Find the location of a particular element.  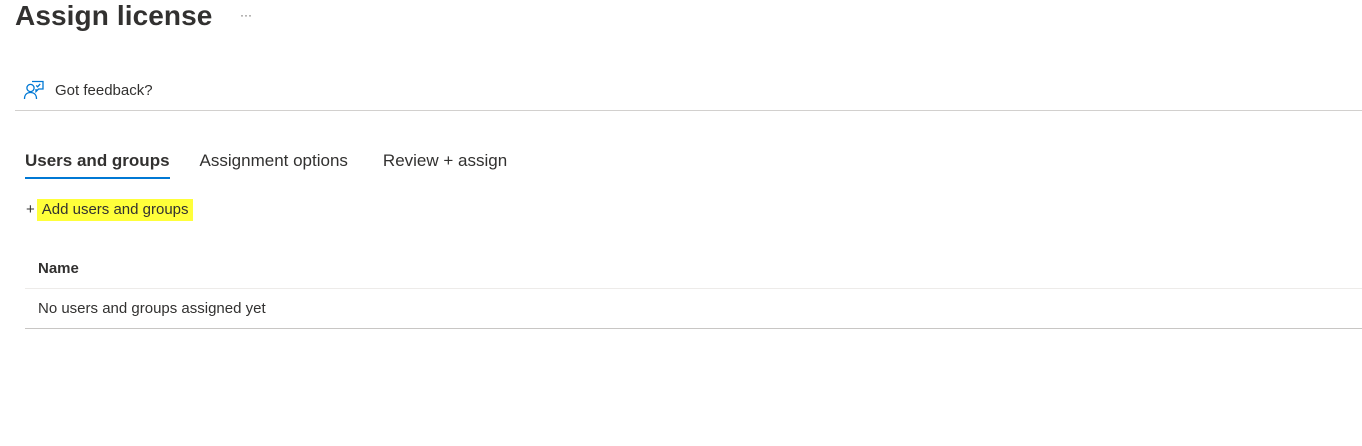

tab-review-assign: Review + assign is located at coordinates (445, 163).